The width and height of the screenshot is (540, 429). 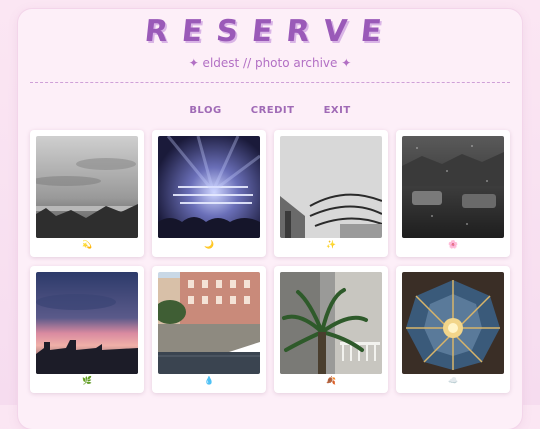 I want to click on nav-link-exit: EXIT, so click(x=337, y=110).